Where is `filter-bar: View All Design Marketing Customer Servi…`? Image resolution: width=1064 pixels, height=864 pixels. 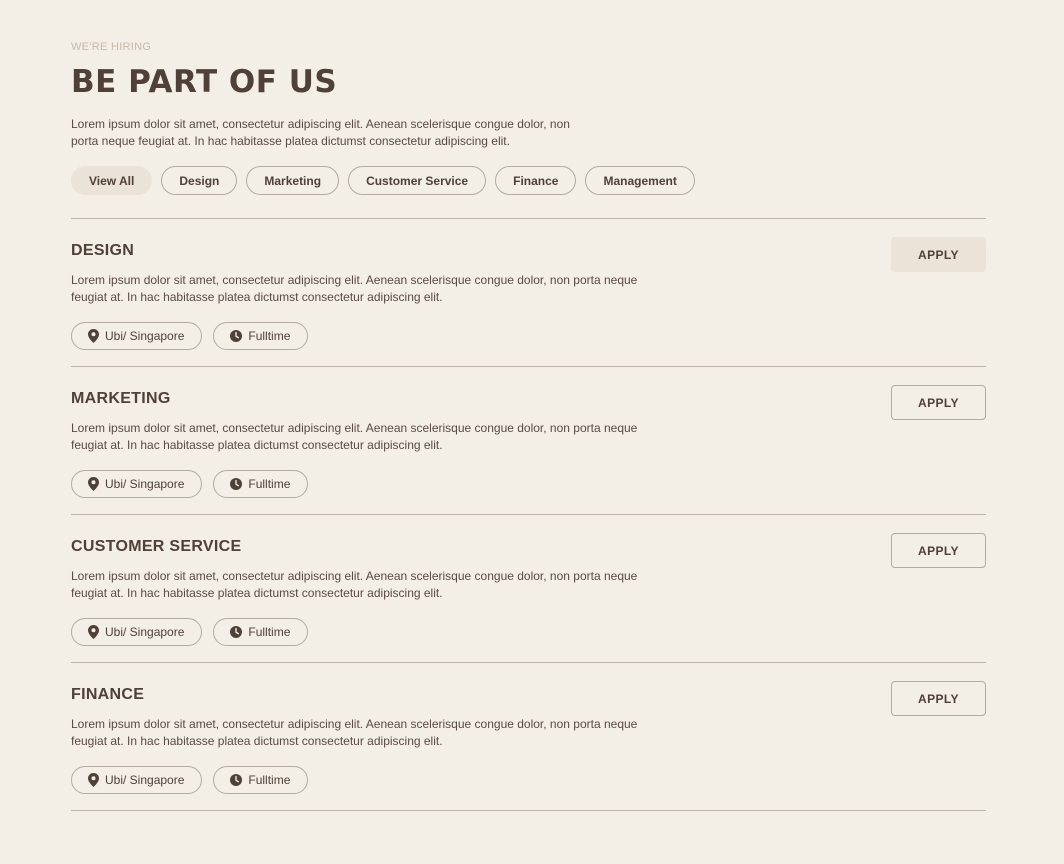 filter-bar: View All Design Marketing Customer Servi… is located at coordinates (528, 180).